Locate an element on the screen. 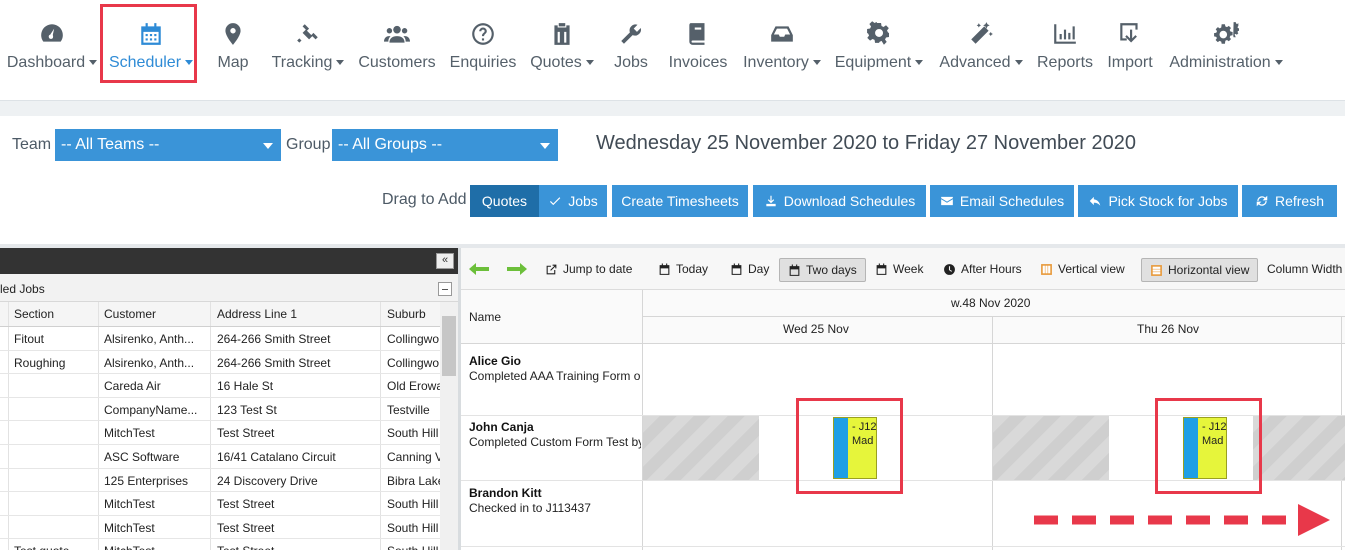  table-cell: MitchTest is located at coordinates (129, 433).